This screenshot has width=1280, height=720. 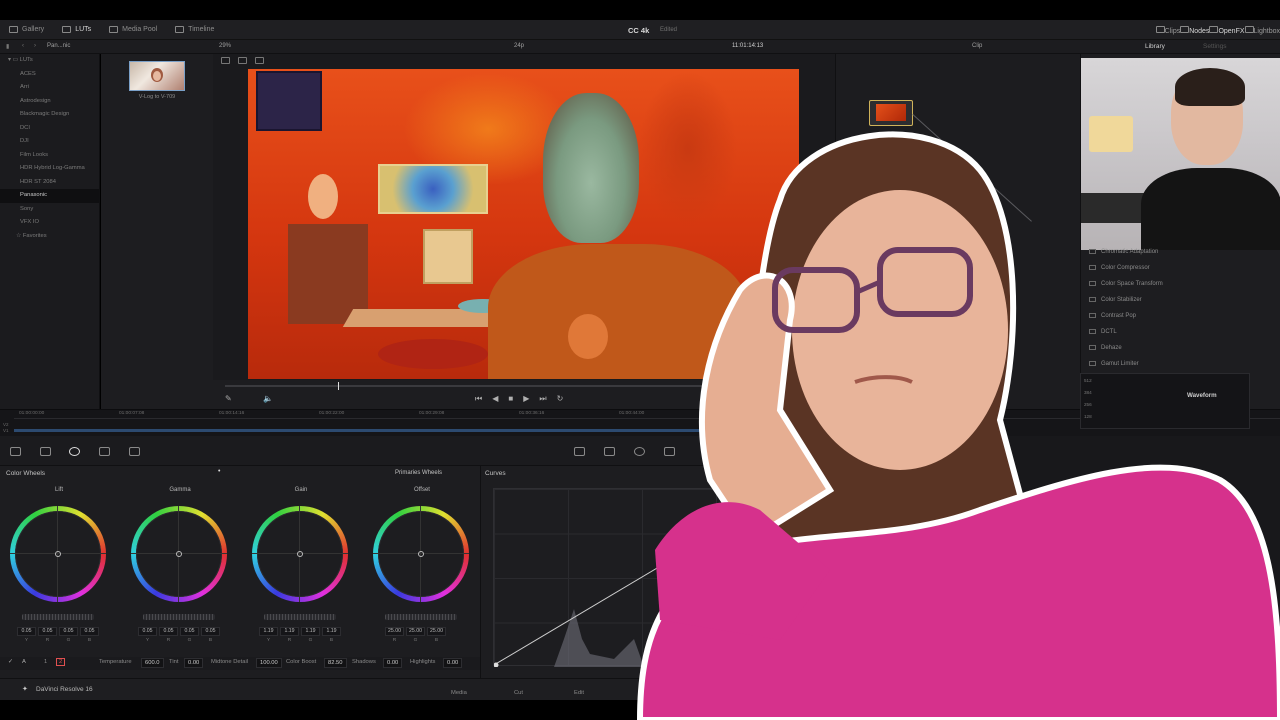 What do you see at coordinates (49, 169) in the screenshot?
I see `lut-folder: HDR Hybrid Log-Gamma` at bounding box center [49, 169].